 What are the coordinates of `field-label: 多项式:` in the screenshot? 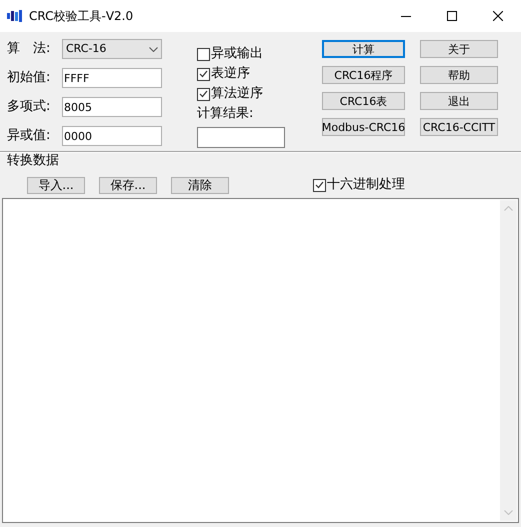 It's located at (29, 107).